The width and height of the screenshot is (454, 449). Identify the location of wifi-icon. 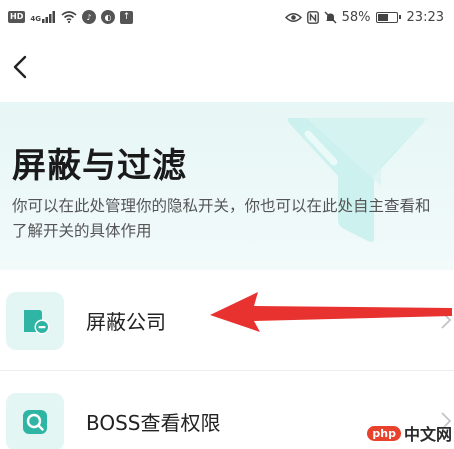
(69, 17).